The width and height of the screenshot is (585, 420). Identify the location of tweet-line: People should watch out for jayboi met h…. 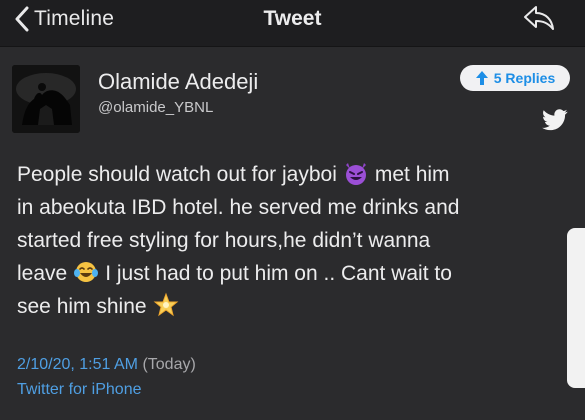
(297, 174).